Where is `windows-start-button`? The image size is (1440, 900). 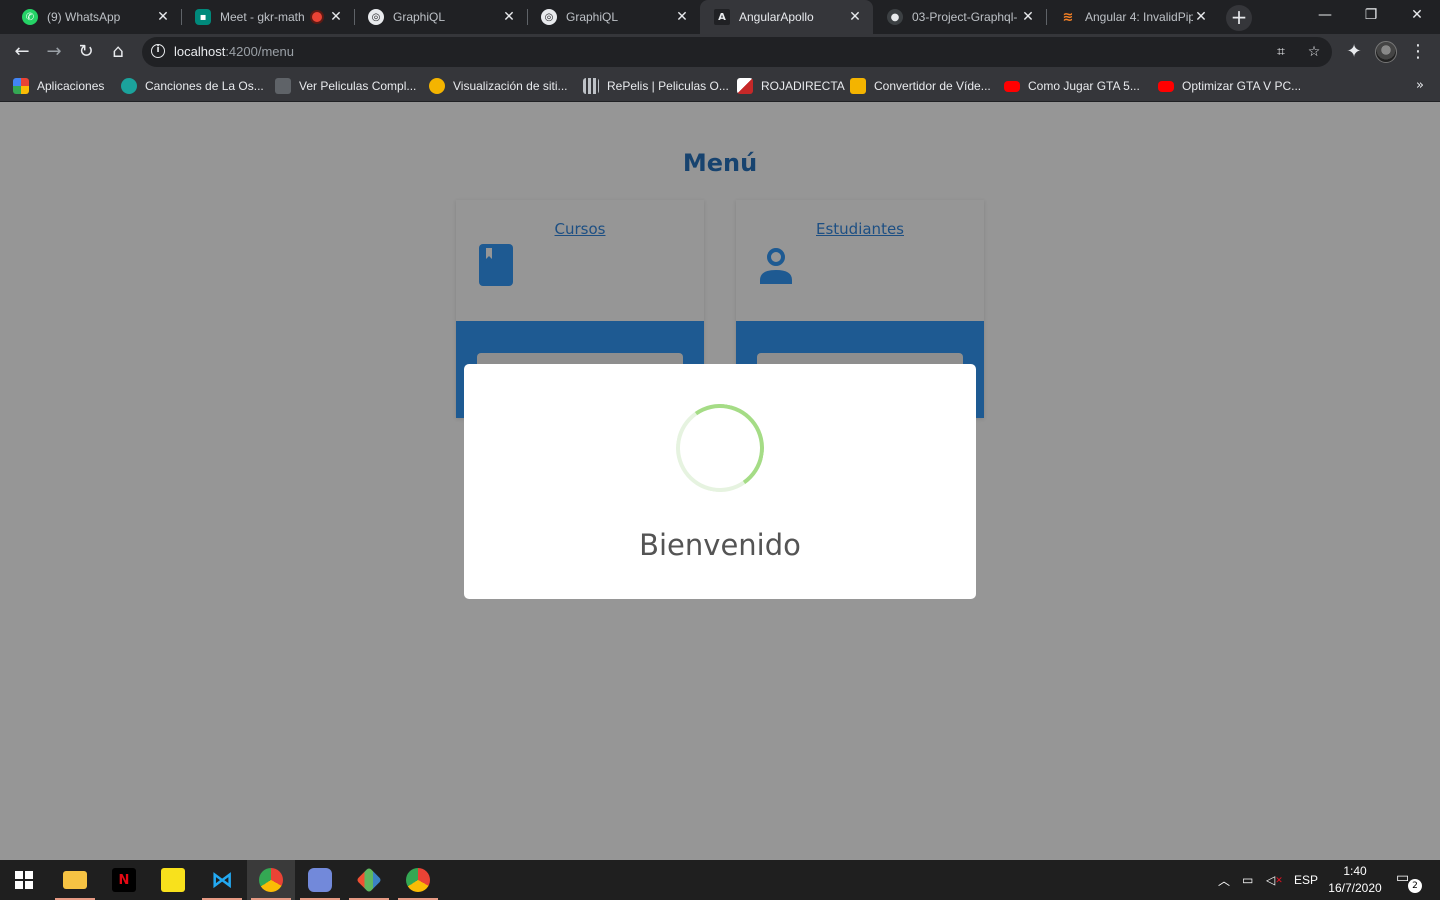
windows-start-button is located at coordinates (24, 880).